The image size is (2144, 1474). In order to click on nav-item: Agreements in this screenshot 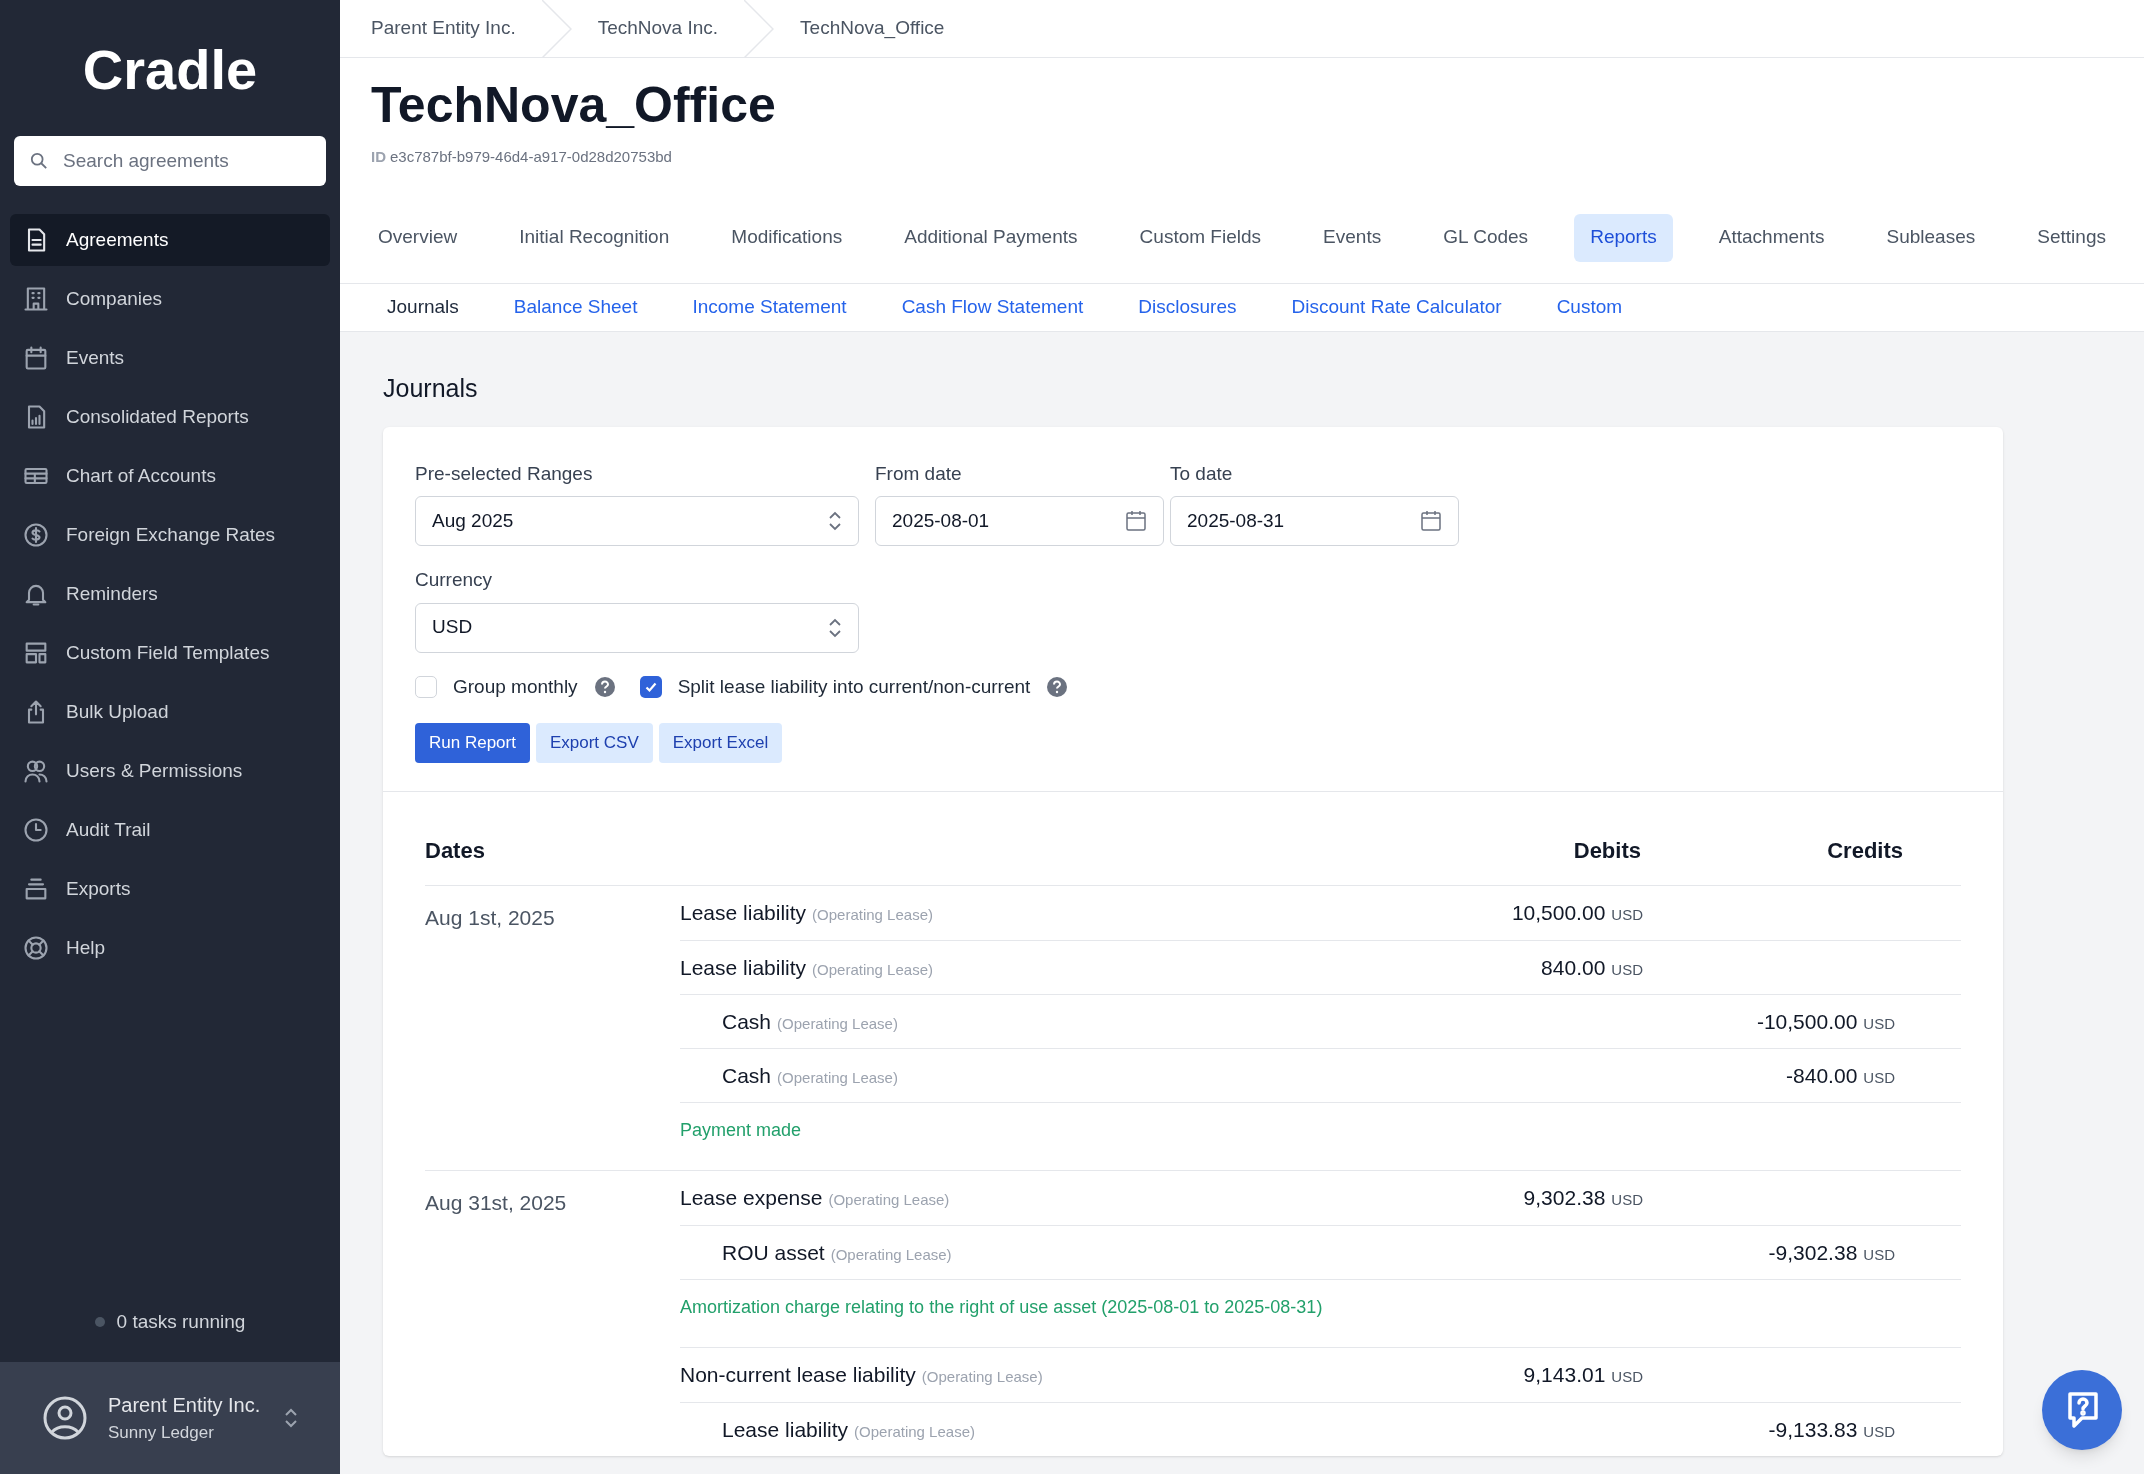, I will do `click(170, 240)`.